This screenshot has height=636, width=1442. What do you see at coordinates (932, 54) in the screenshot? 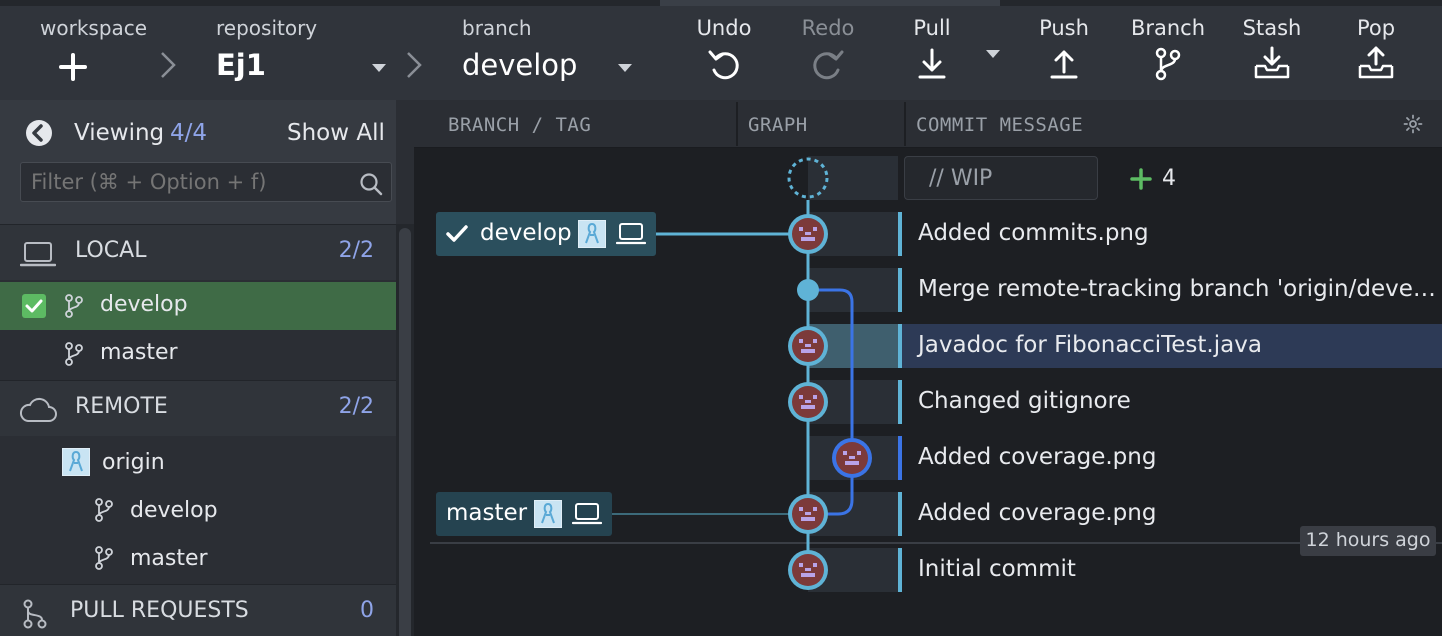
I see `pull-button: Pull` at bounding box center [932, 54].